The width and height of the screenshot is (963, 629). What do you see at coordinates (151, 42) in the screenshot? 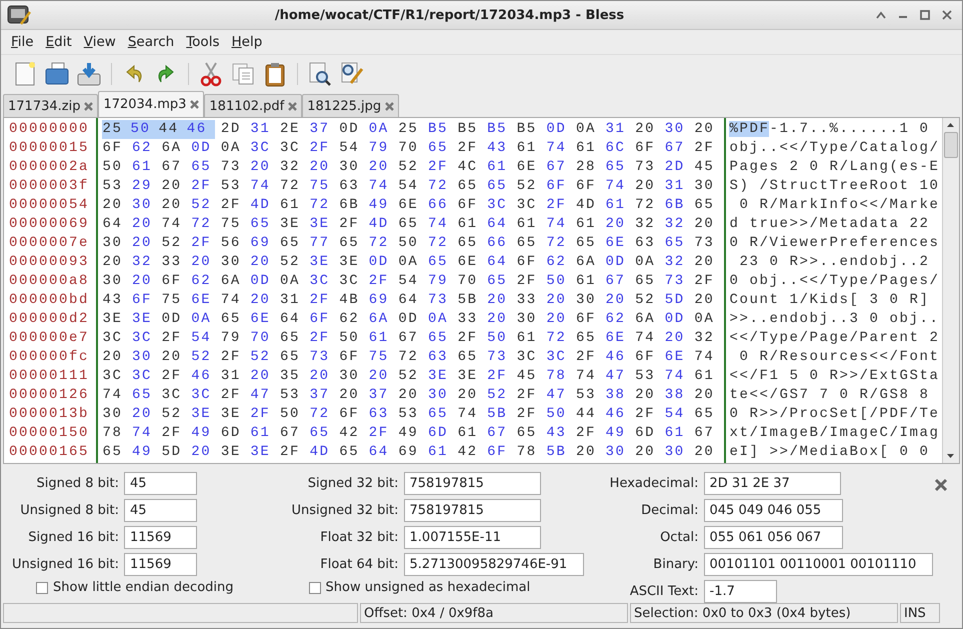
I see `menu-item: Search` at bounding box center [151, 42].